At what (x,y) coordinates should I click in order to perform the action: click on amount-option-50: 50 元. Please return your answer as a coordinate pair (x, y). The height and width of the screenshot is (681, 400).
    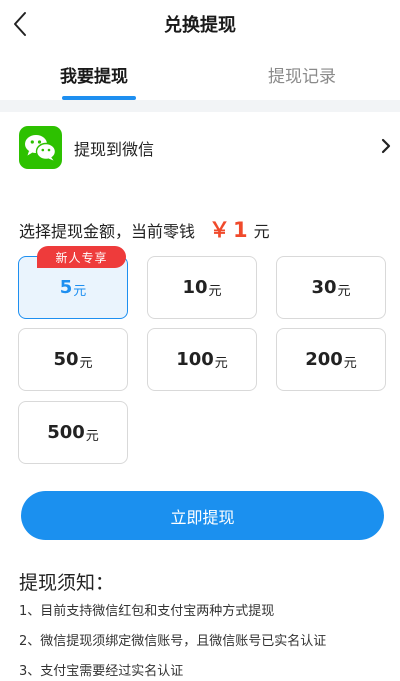
    Looking at the image, I should click on (73, 359).